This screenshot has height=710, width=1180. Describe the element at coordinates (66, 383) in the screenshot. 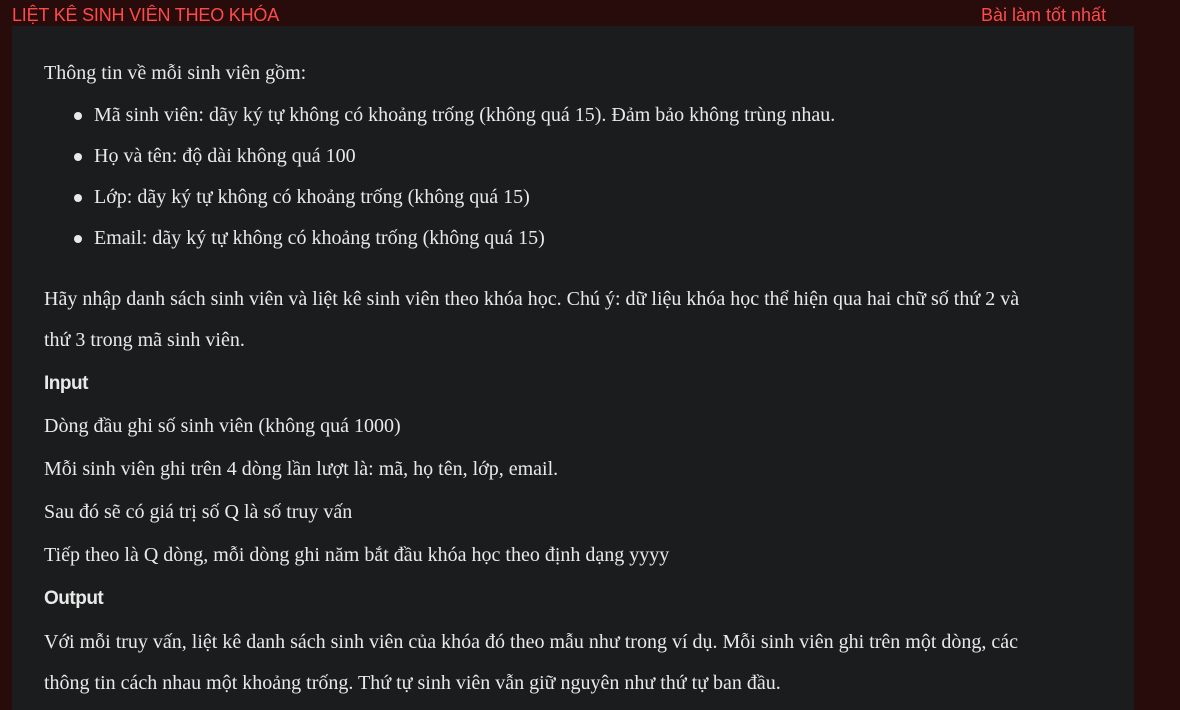

I see `input-heading: Input` at that location.